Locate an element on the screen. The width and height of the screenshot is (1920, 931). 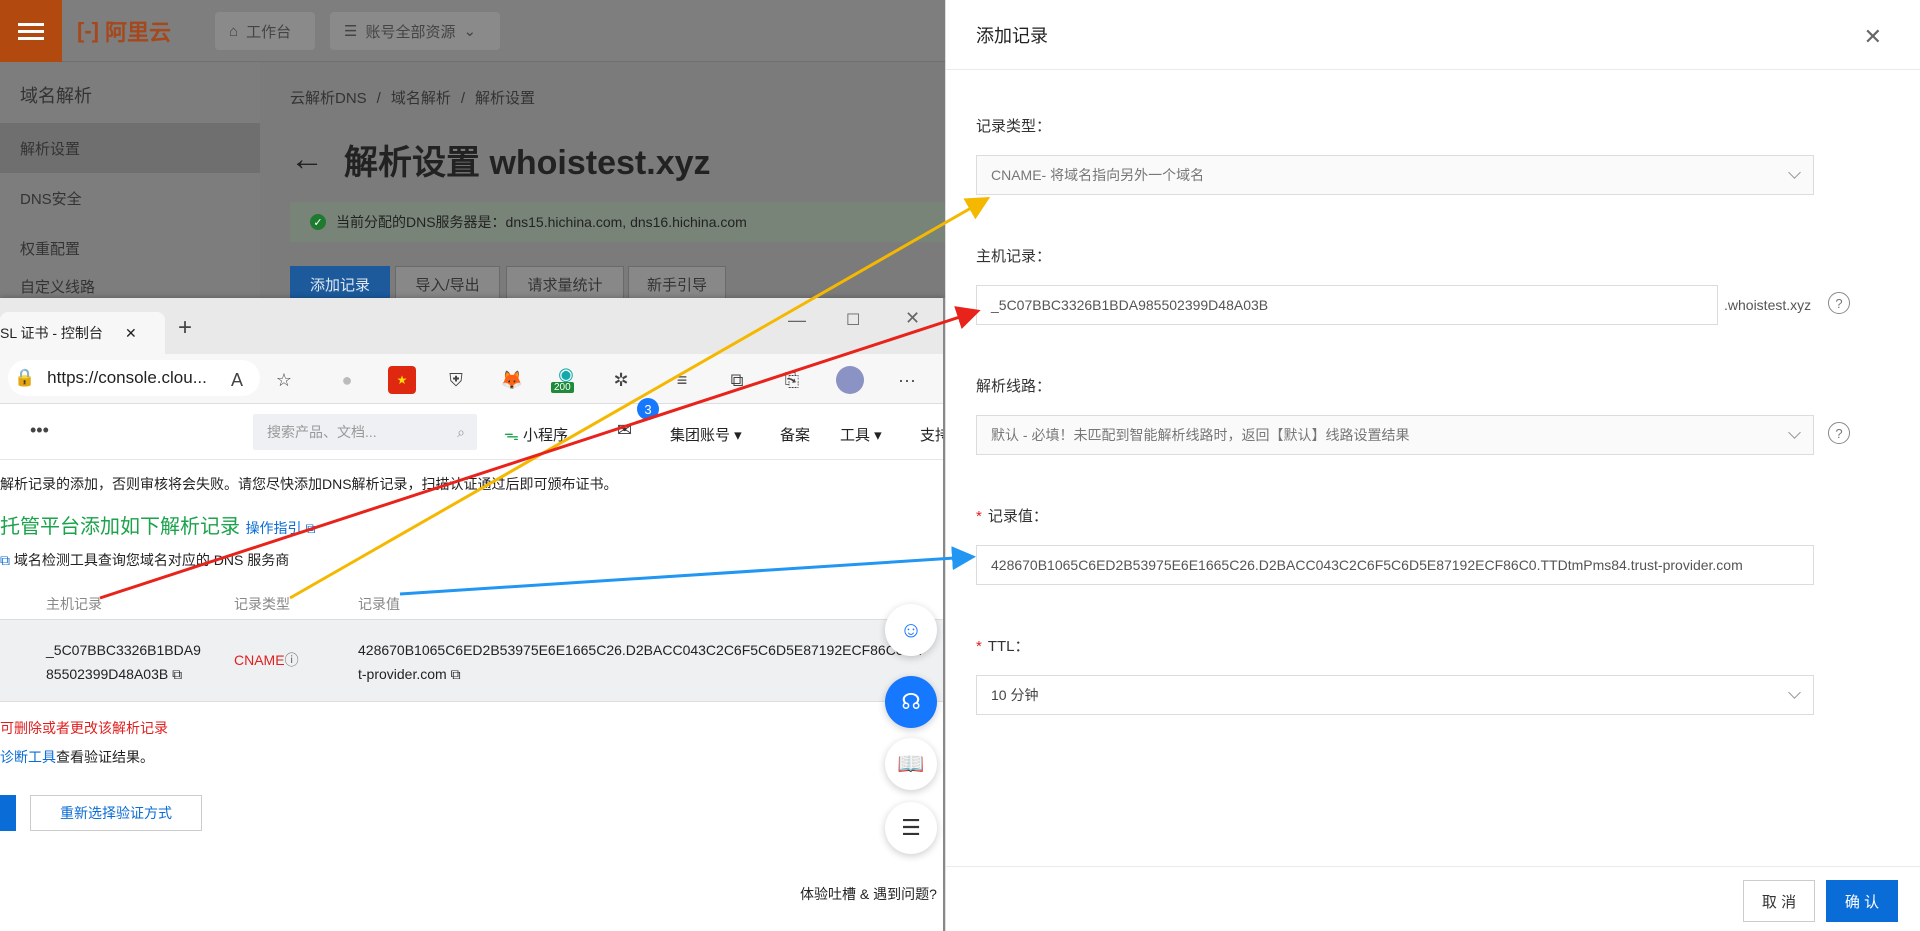
section-title: 托管平台添加如下解析记录 操作指引 ⧉ is located at coordinates (158, 527).